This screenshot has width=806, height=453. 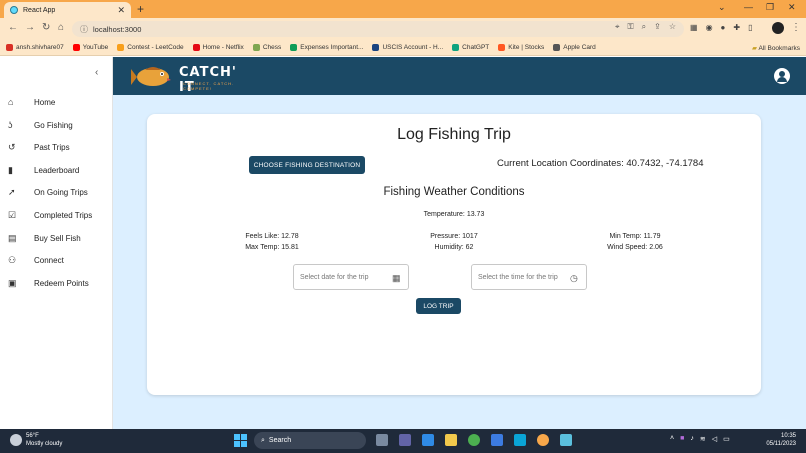 What do you see at coordinates (782, 76) in the screenshot?
I see `account-circle-icon` at bounding box center [782, 76].